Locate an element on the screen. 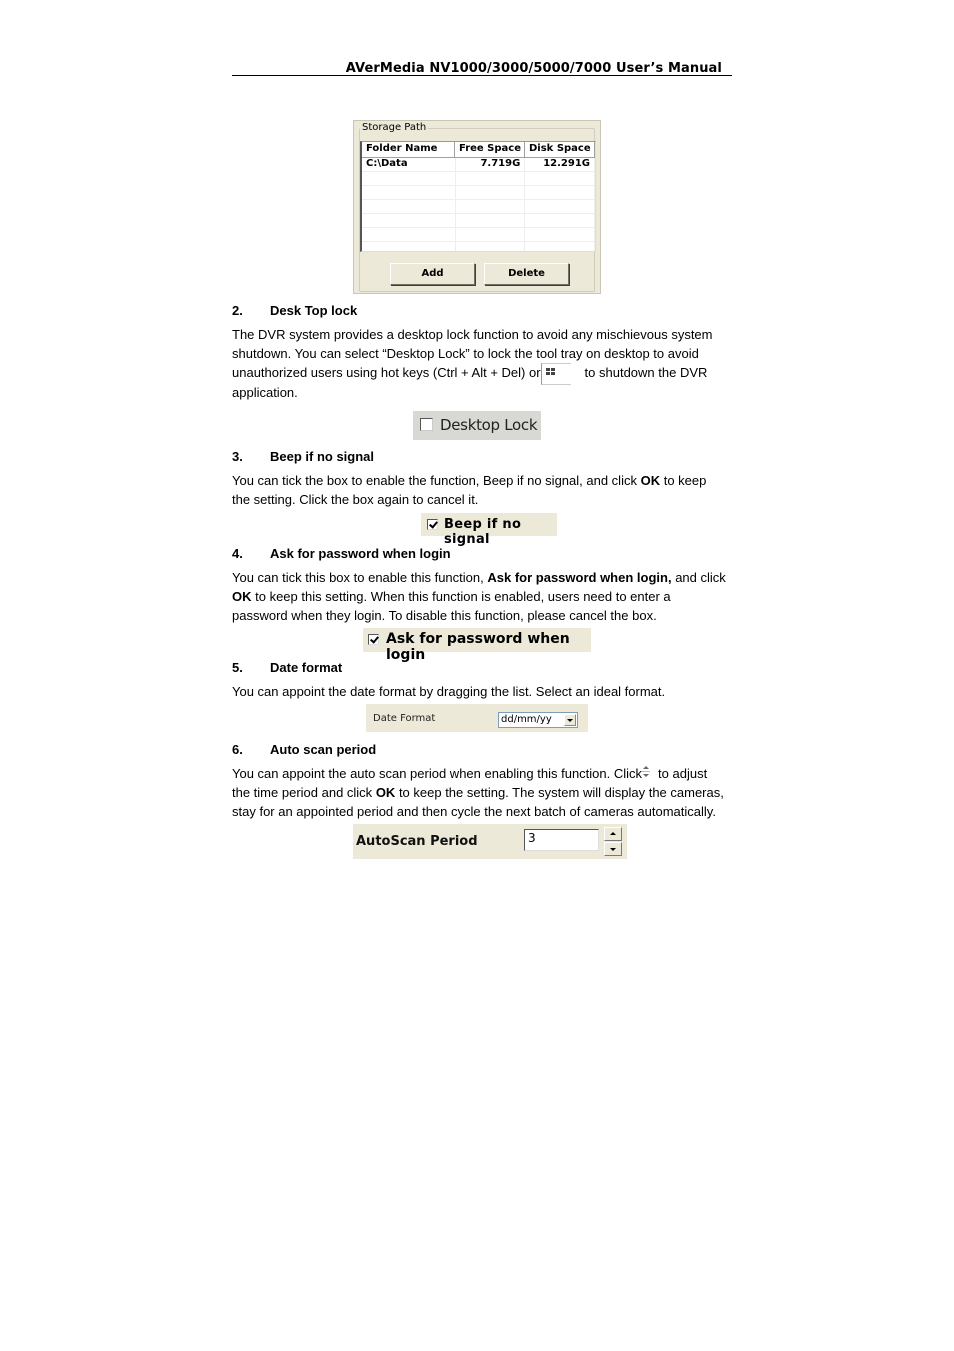  list-header: Folder Name Free Space Disk Space is located at coordinates (478, 150).